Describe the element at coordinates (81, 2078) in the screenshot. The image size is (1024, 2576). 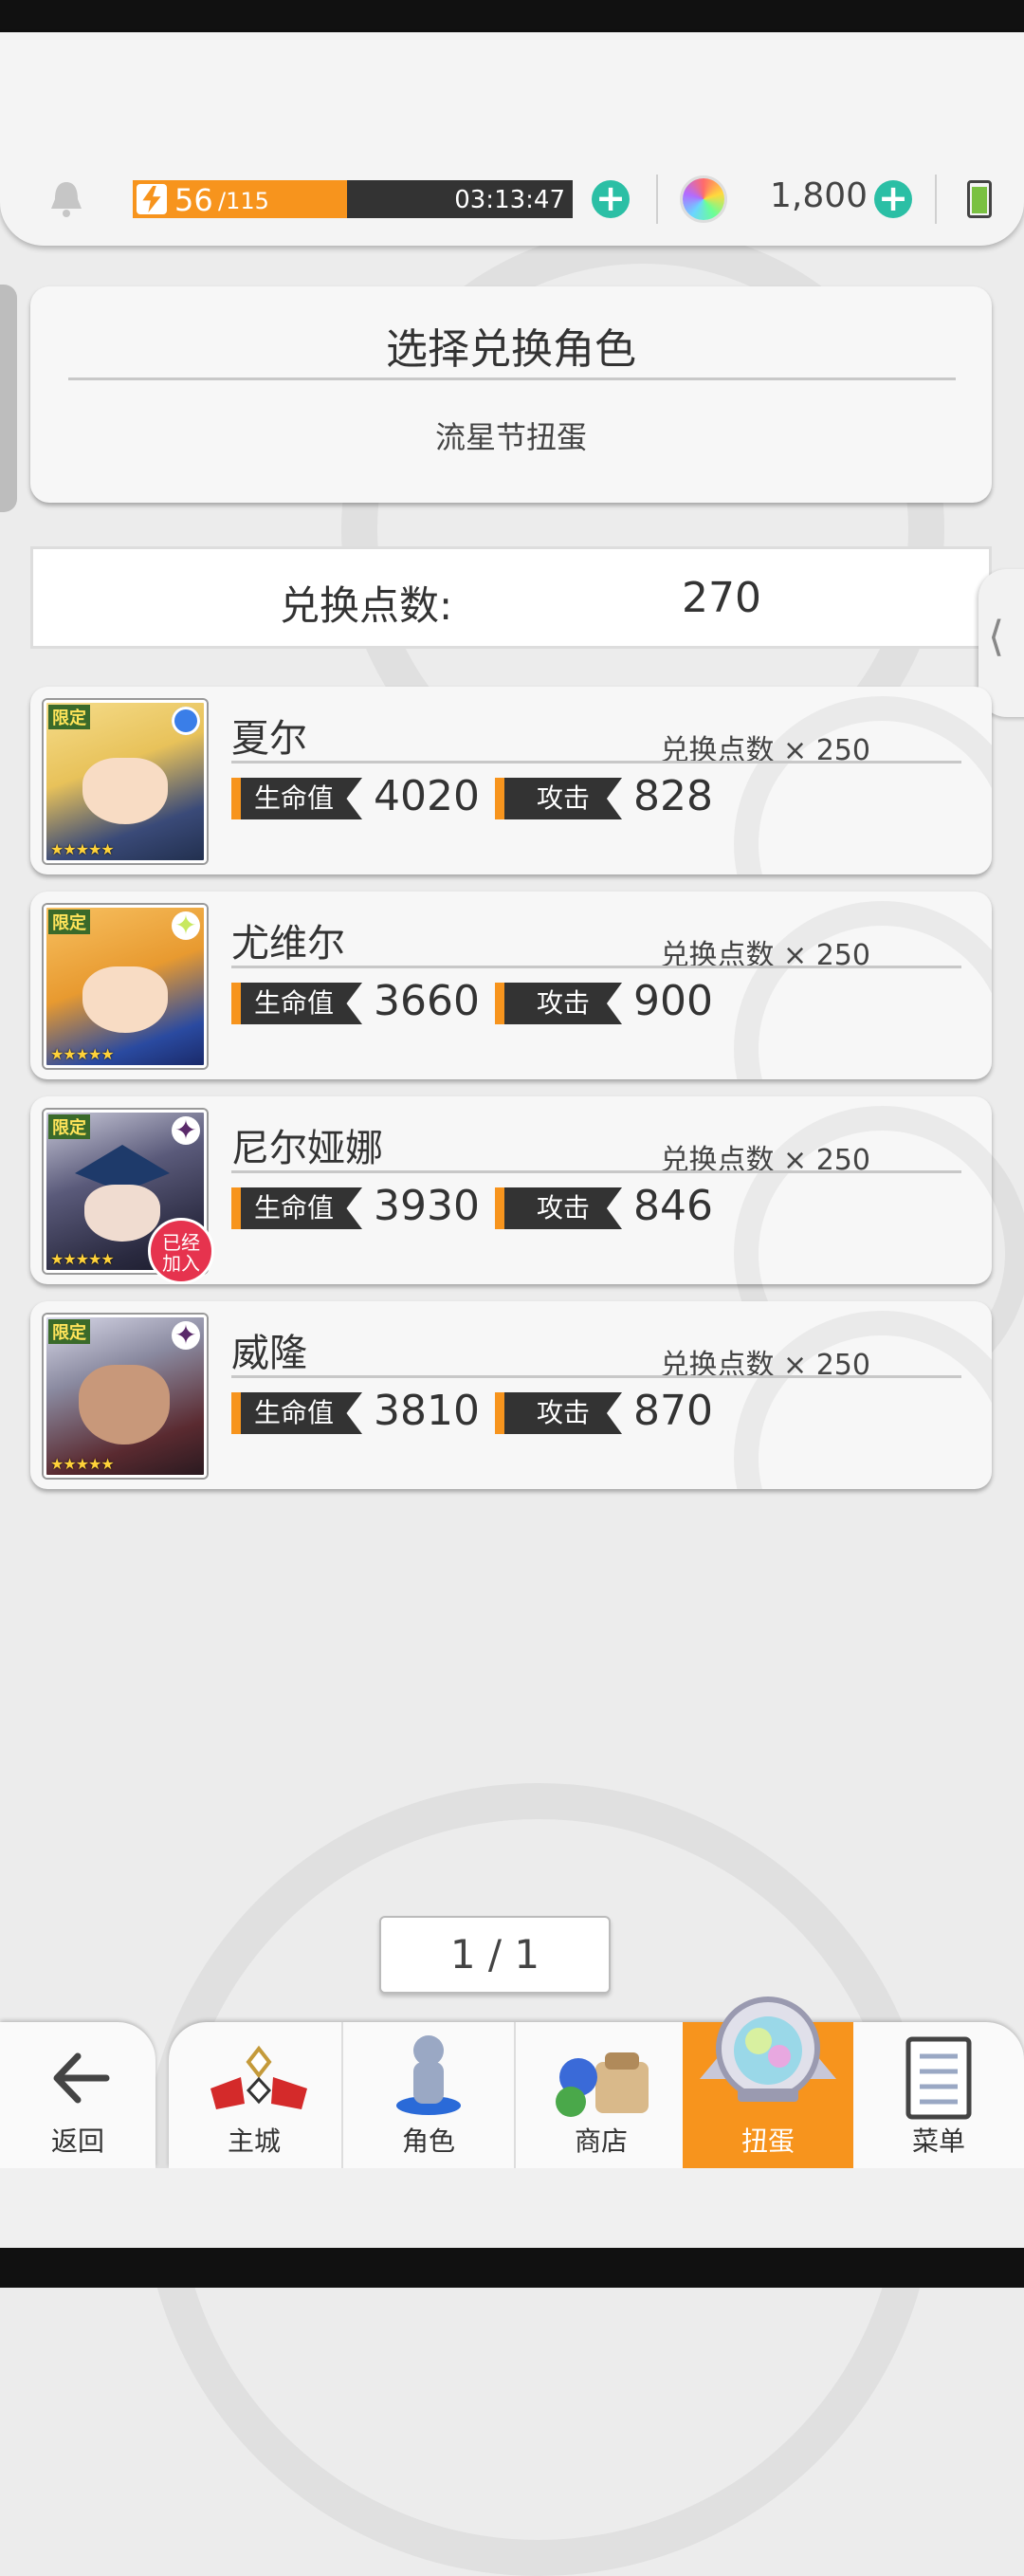
I see `arrow-left-icon` at that location.